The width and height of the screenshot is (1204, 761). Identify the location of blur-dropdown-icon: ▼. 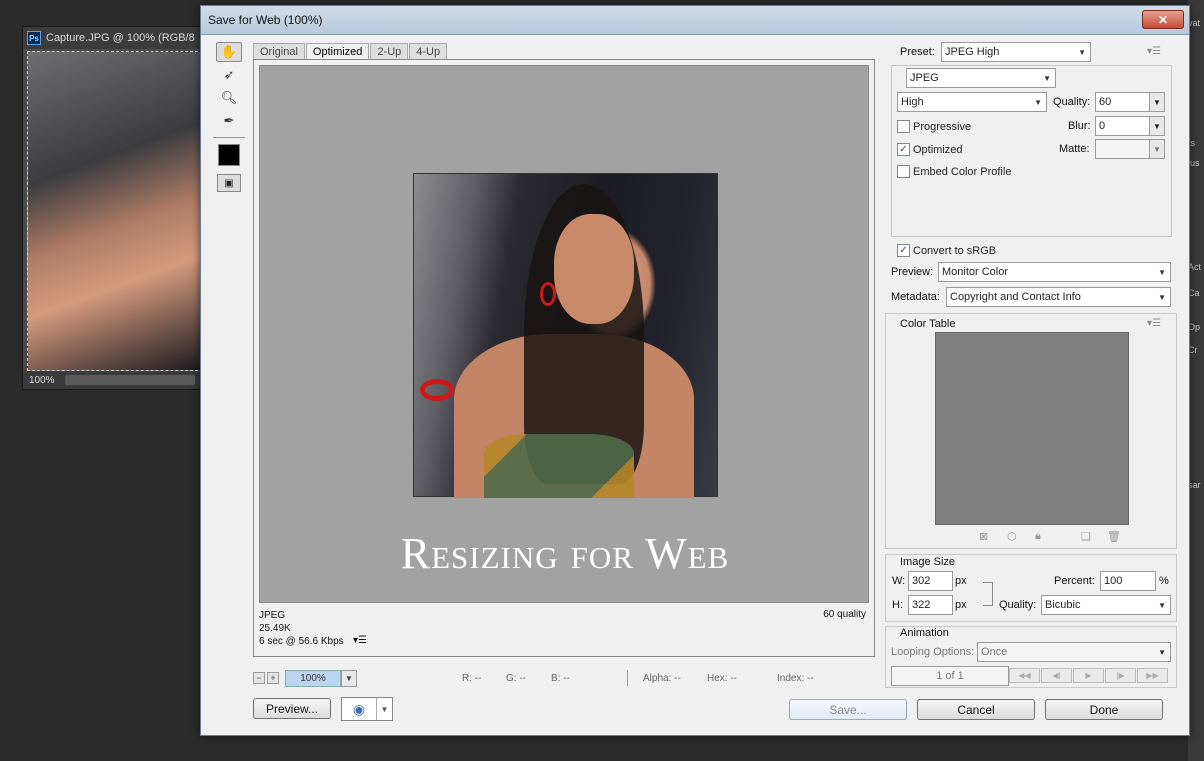
(1156, 126).